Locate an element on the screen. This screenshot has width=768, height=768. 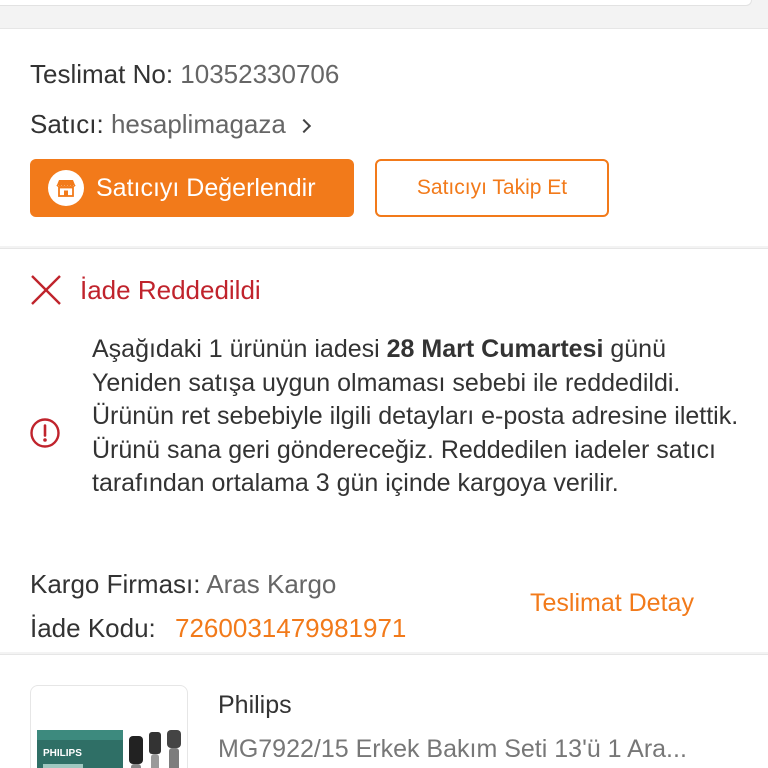
return-code-value: 7260031479981971 is located at coordinates (290, 628).